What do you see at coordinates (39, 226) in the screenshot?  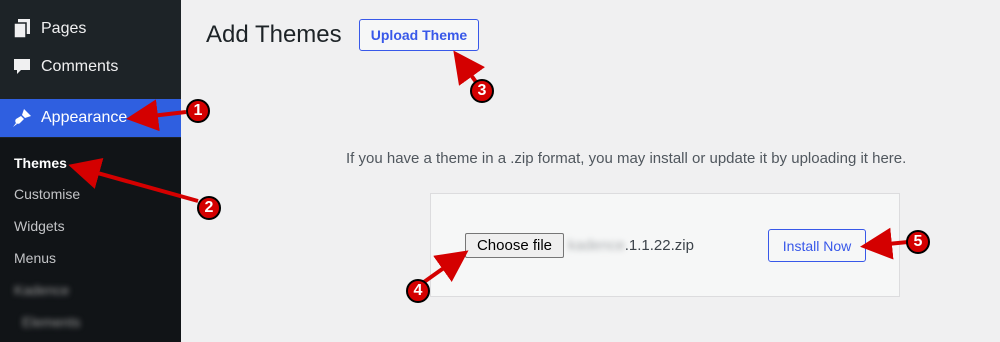 I see `submenu-item-widgets: Widgets` at bounding box center [39, 226].